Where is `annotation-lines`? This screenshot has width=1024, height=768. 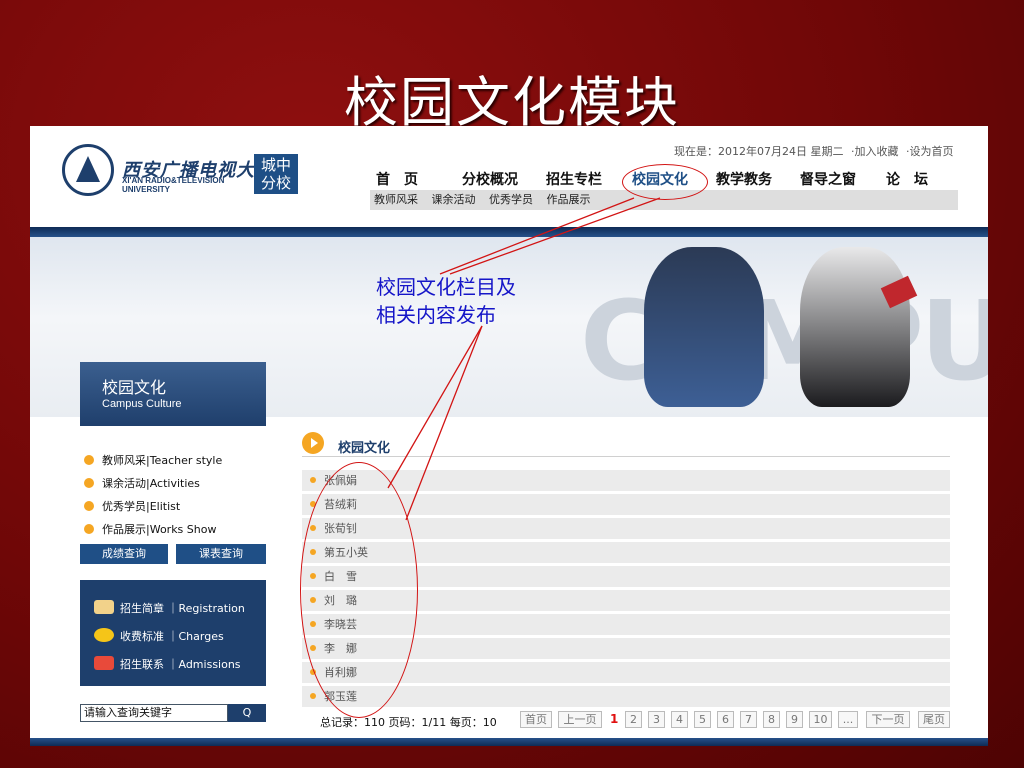
annotation-lines is located at coordinates (524, 359).